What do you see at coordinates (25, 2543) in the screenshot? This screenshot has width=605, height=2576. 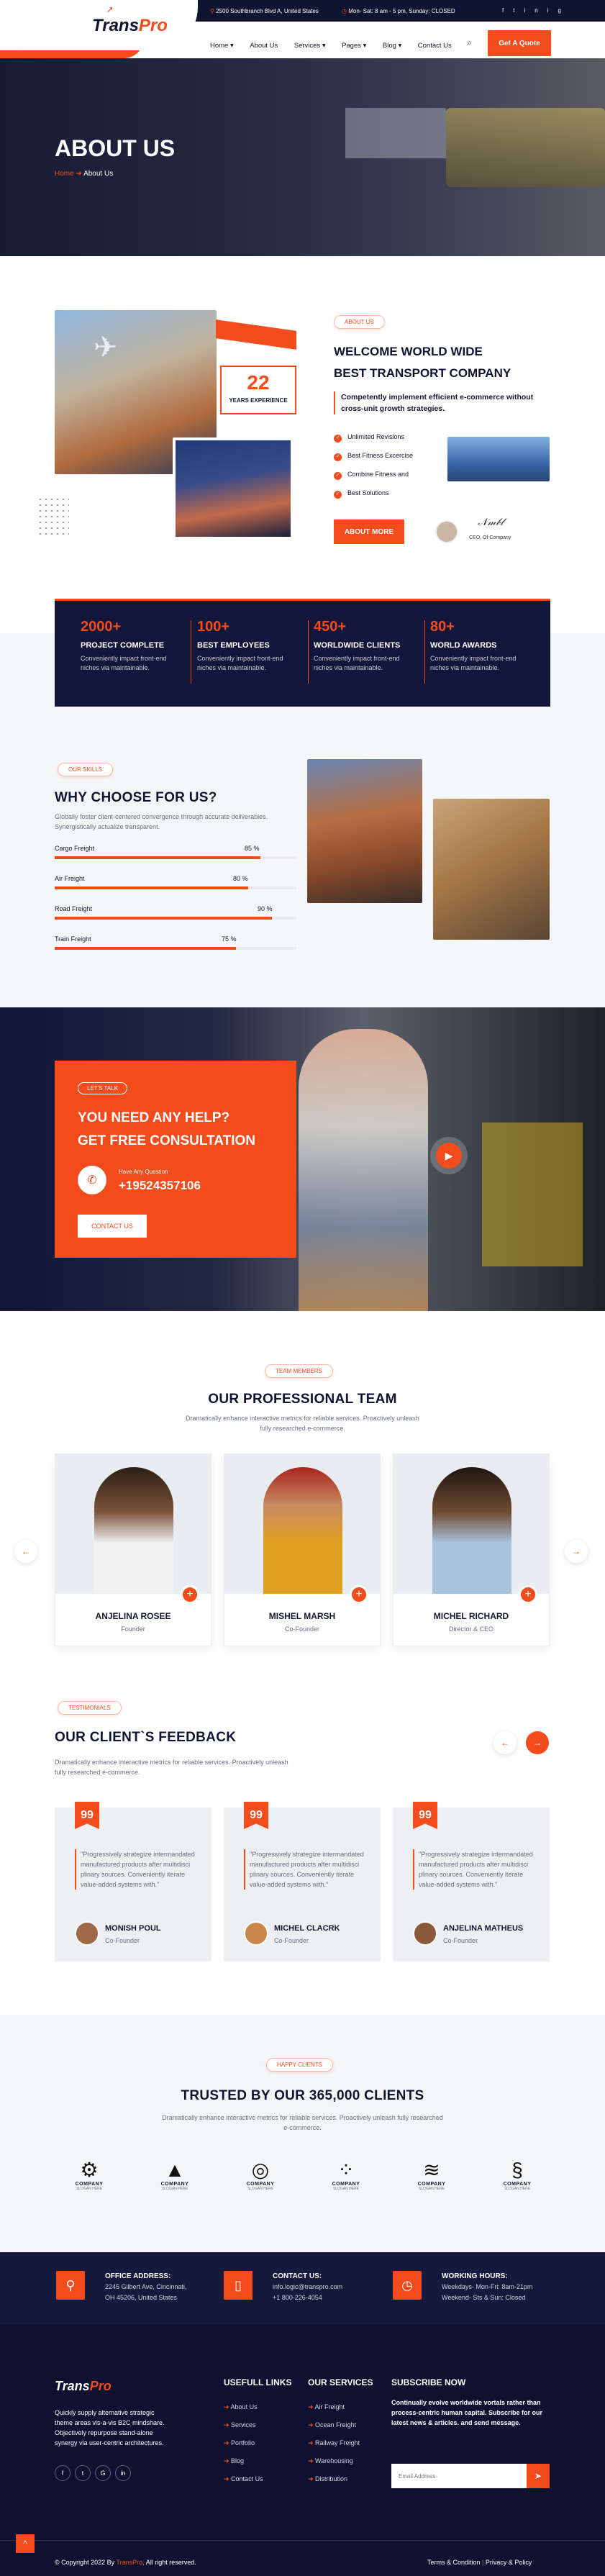 I see `scroll-top-button: ^` at bounding box center [25, 2543].